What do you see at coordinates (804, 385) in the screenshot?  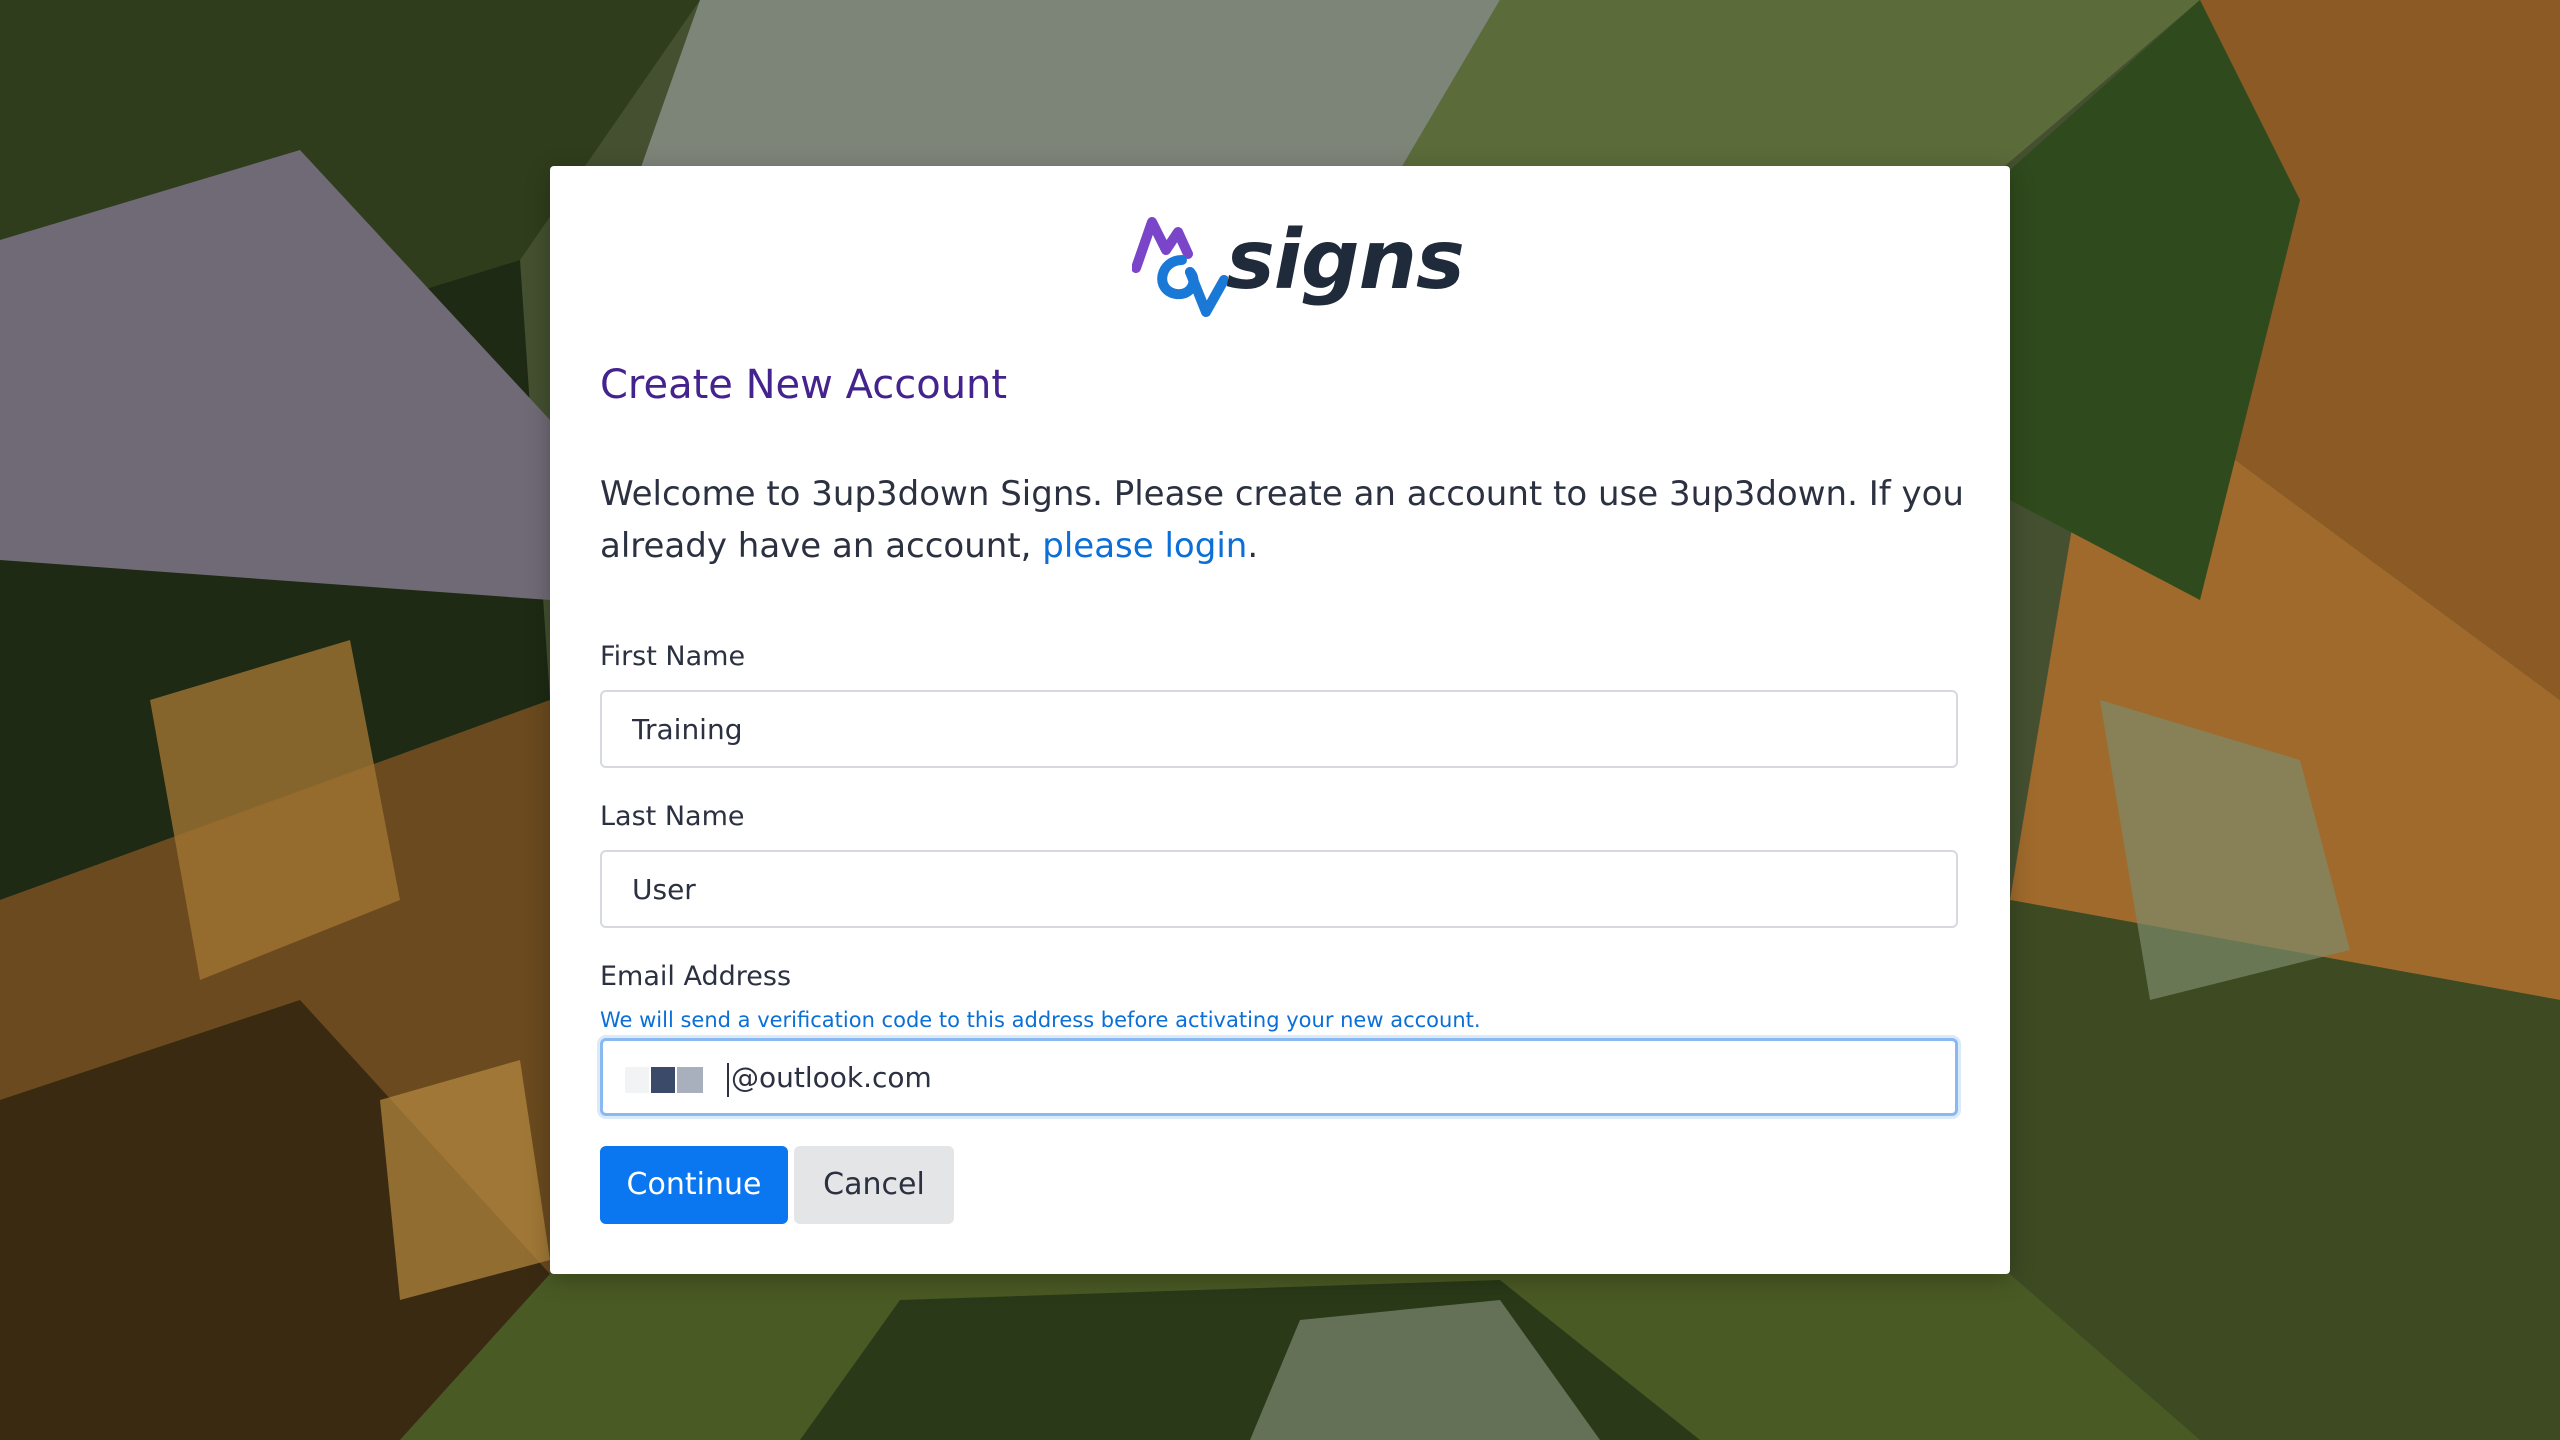 I see `page-title: Create New Account` at bounding box center [804, 385].